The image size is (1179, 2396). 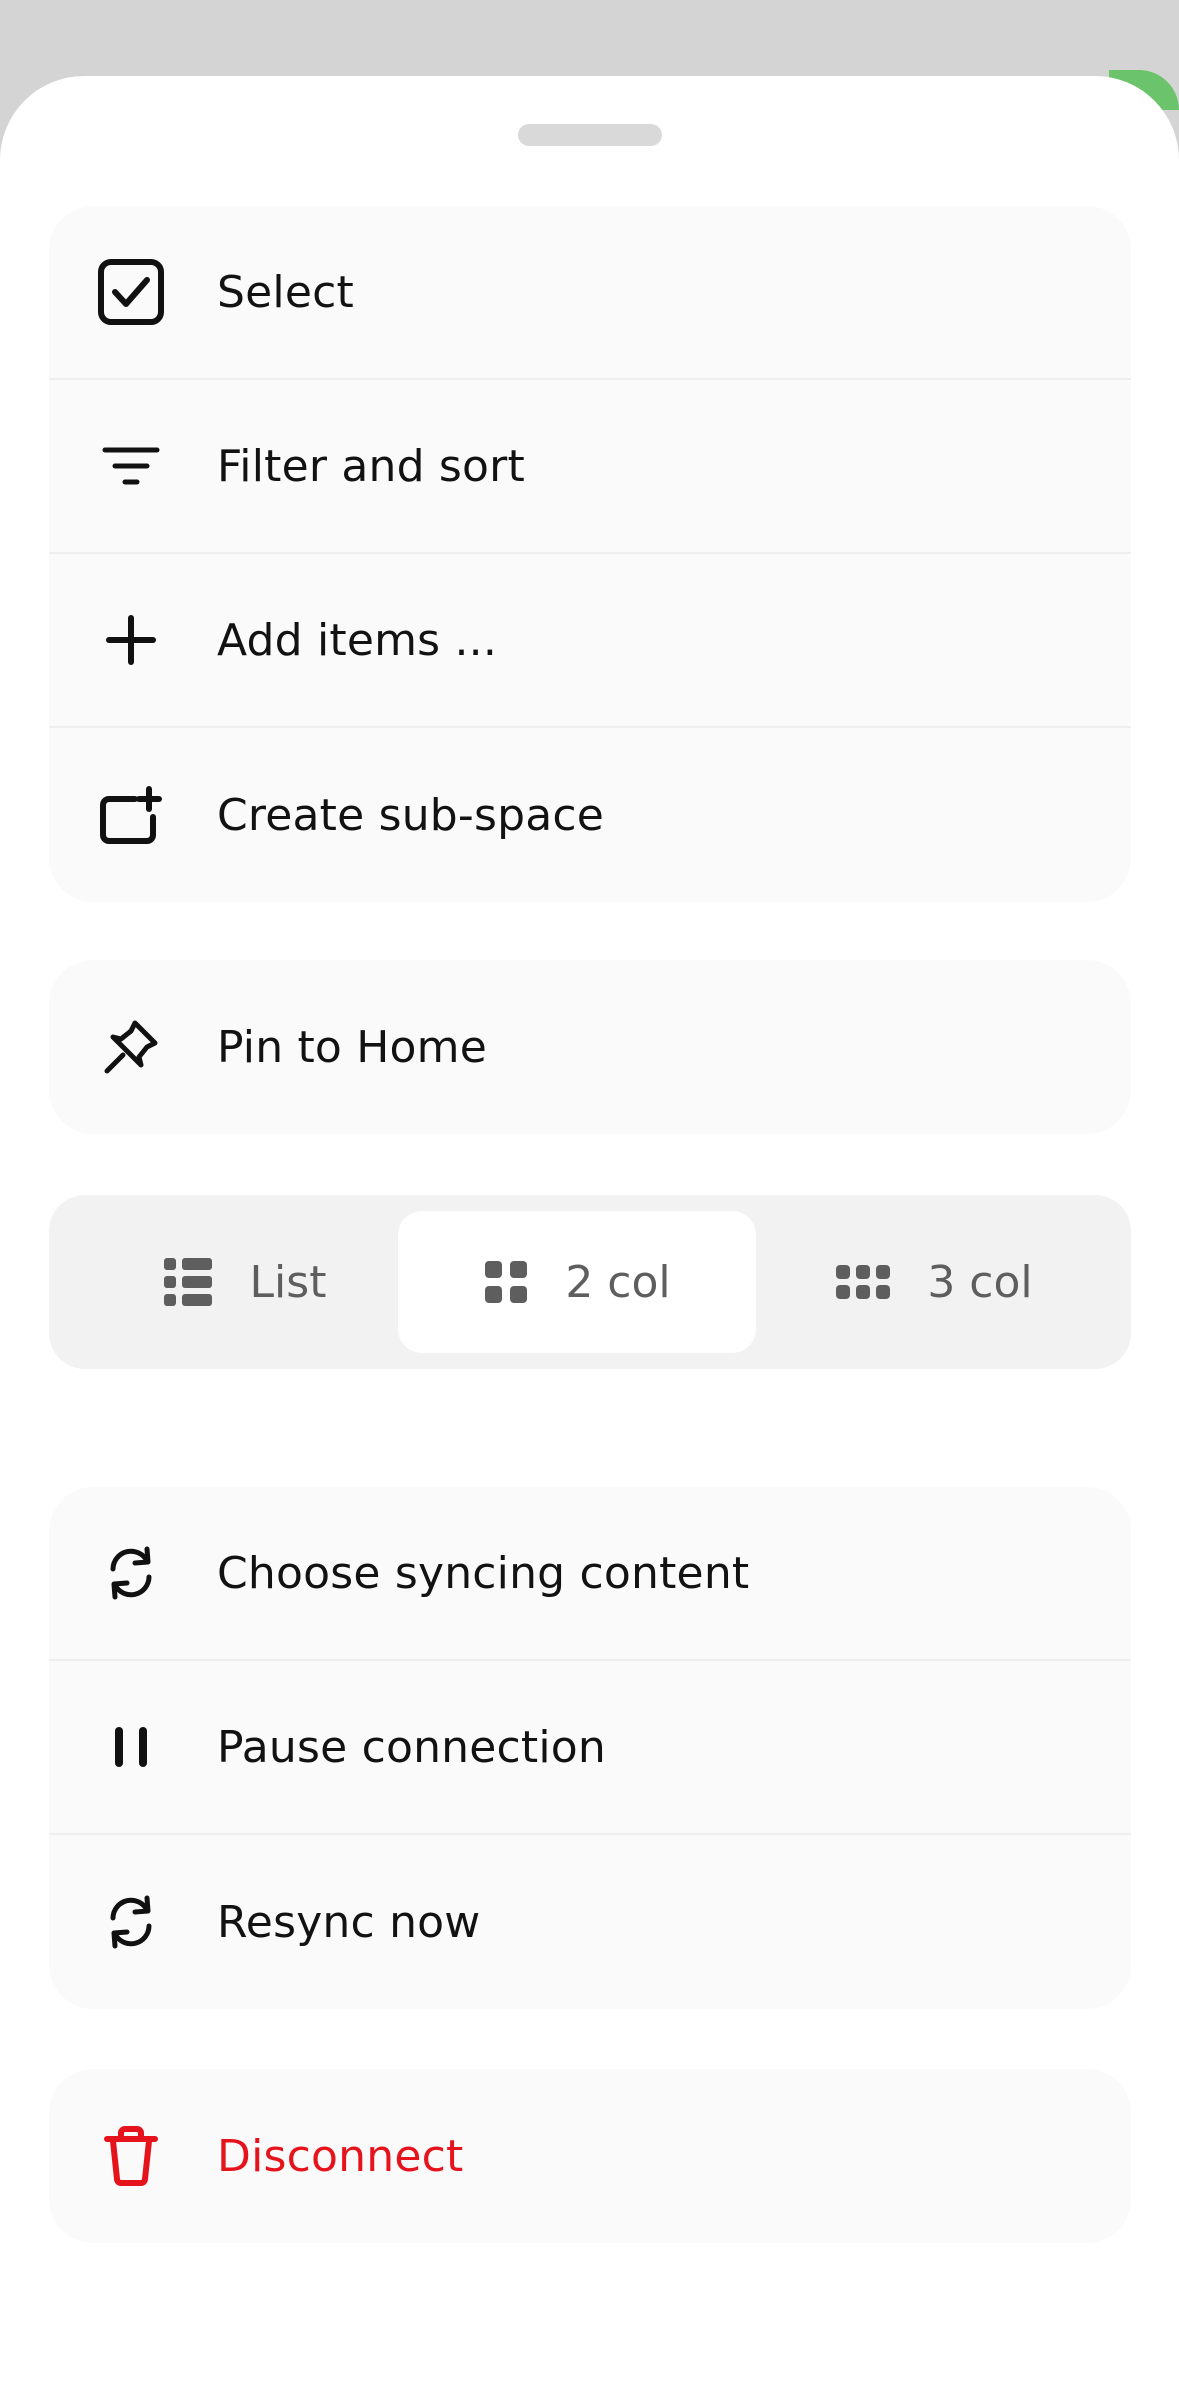 I want to click on sheet-drag-handle, so click(x=590, y=135).